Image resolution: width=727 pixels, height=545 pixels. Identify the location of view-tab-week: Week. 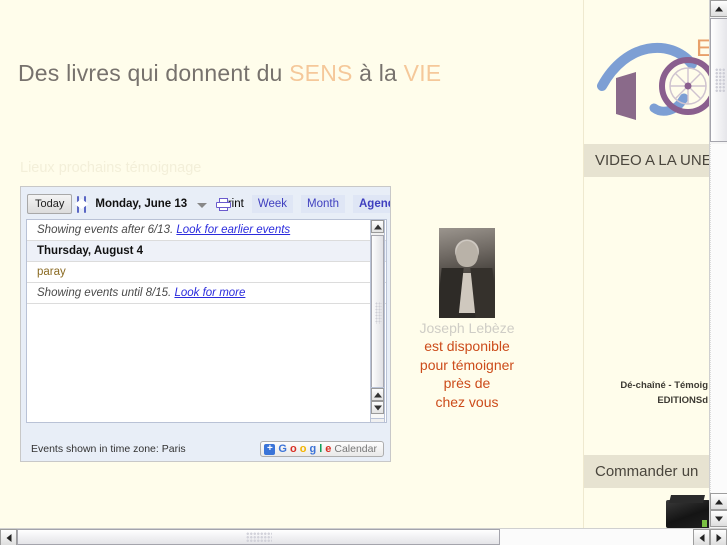
(272, 204).